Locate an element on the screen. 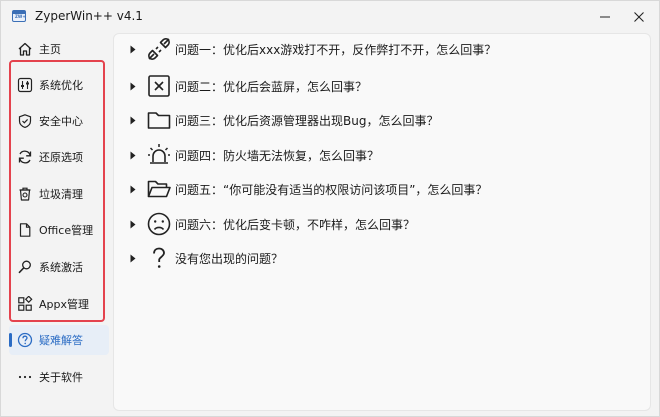  faq-item-label: 问题六：优化后变卡顿，不咋样，怎么回事？ is located at coordinates (295, 224).